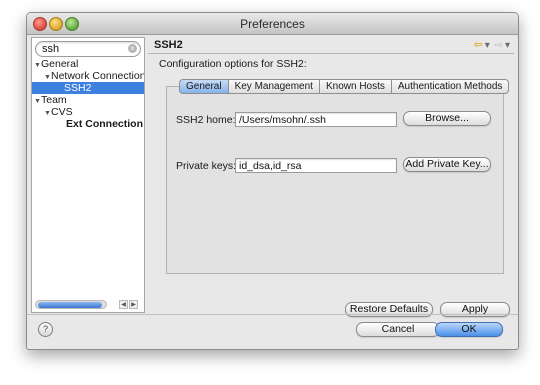  I want to click on filter-input, so click(82, 48).